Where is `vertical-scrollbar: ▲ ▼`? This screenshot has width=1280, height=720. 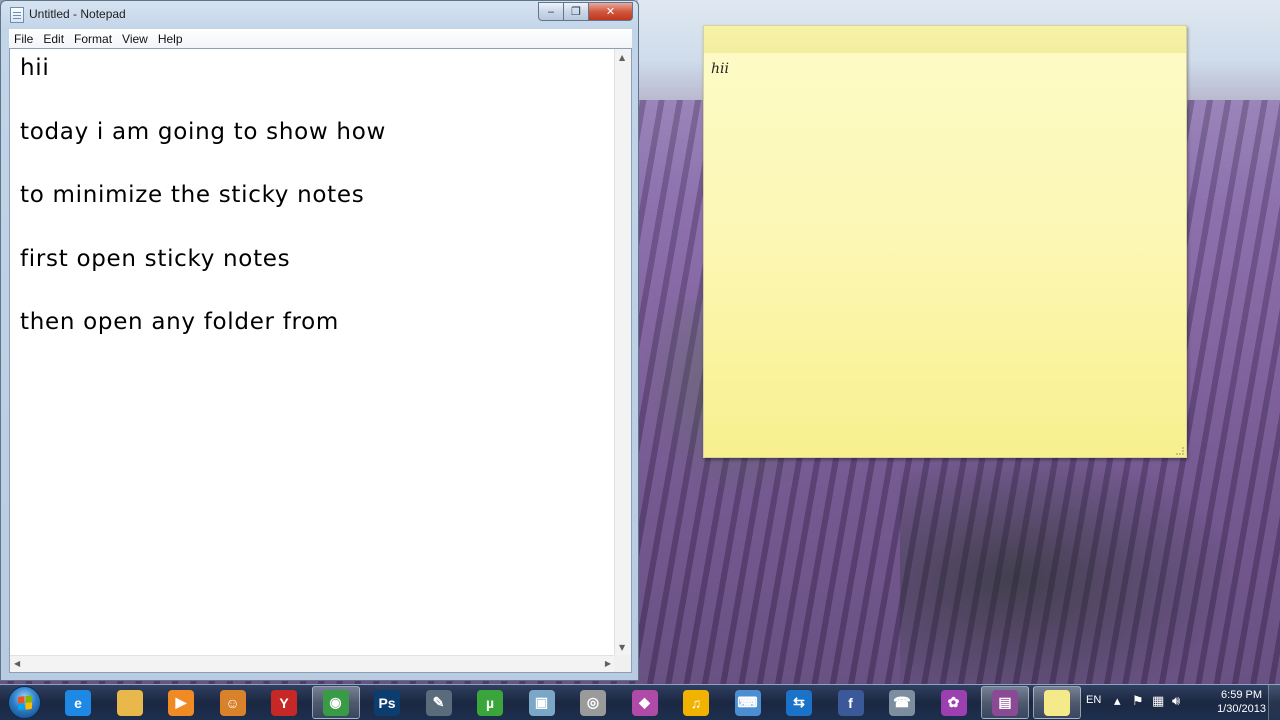
vertical-scrollbar: ▲ ▼ is located at coordinates (622, 352).